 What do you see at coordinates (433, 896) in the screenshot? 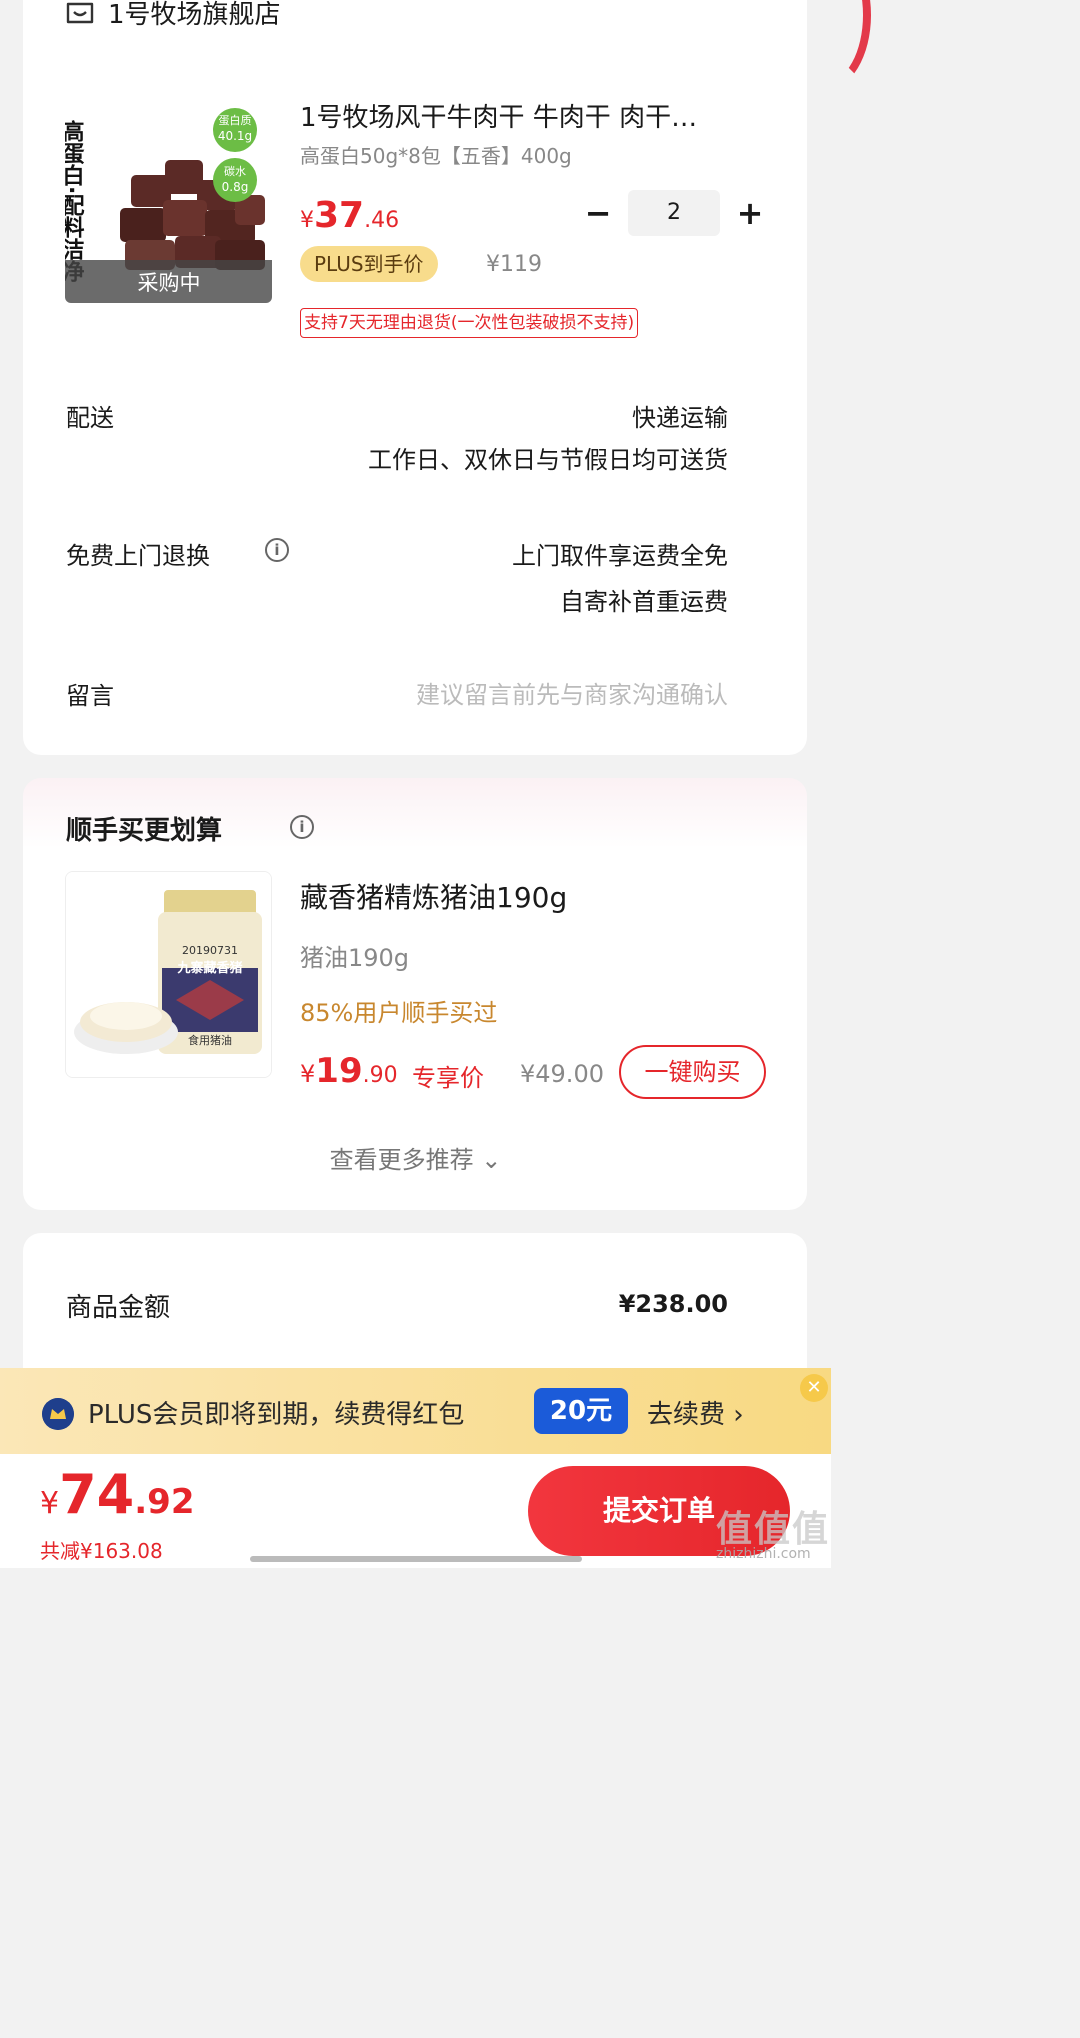
I see `recommend-item-title: 藏香猪精炼猪油190g` at bounding box center [433, 896].